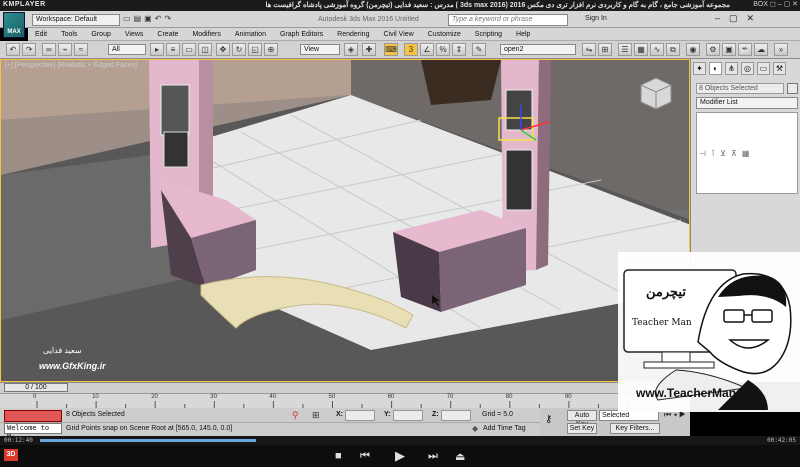  I want to click on curve-editor-icon: ∿, so click(657, 49).